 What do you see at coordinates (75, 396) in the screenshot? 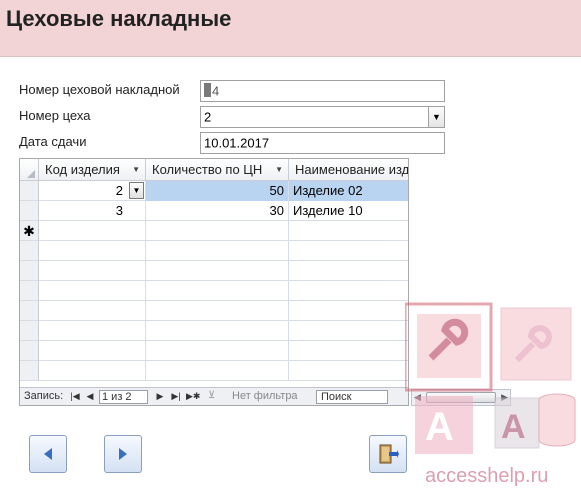
I see `first-record-button: |◀` at bounding box center [75, 396].